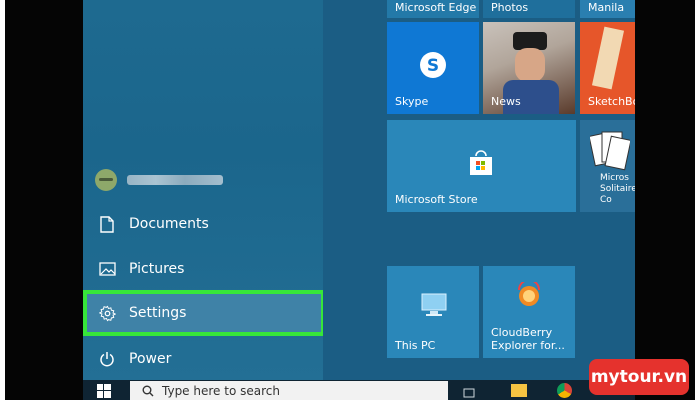 The image size is (700, 405). Describe the element at coordinates (203, 359) in the screenshot. I see `power-item: Power` at that location.